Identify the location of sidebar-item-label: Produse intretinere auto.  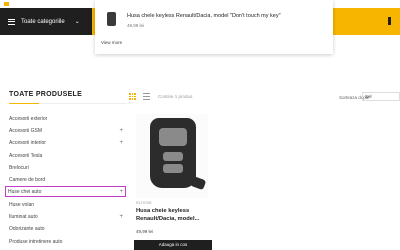
(36, 241).